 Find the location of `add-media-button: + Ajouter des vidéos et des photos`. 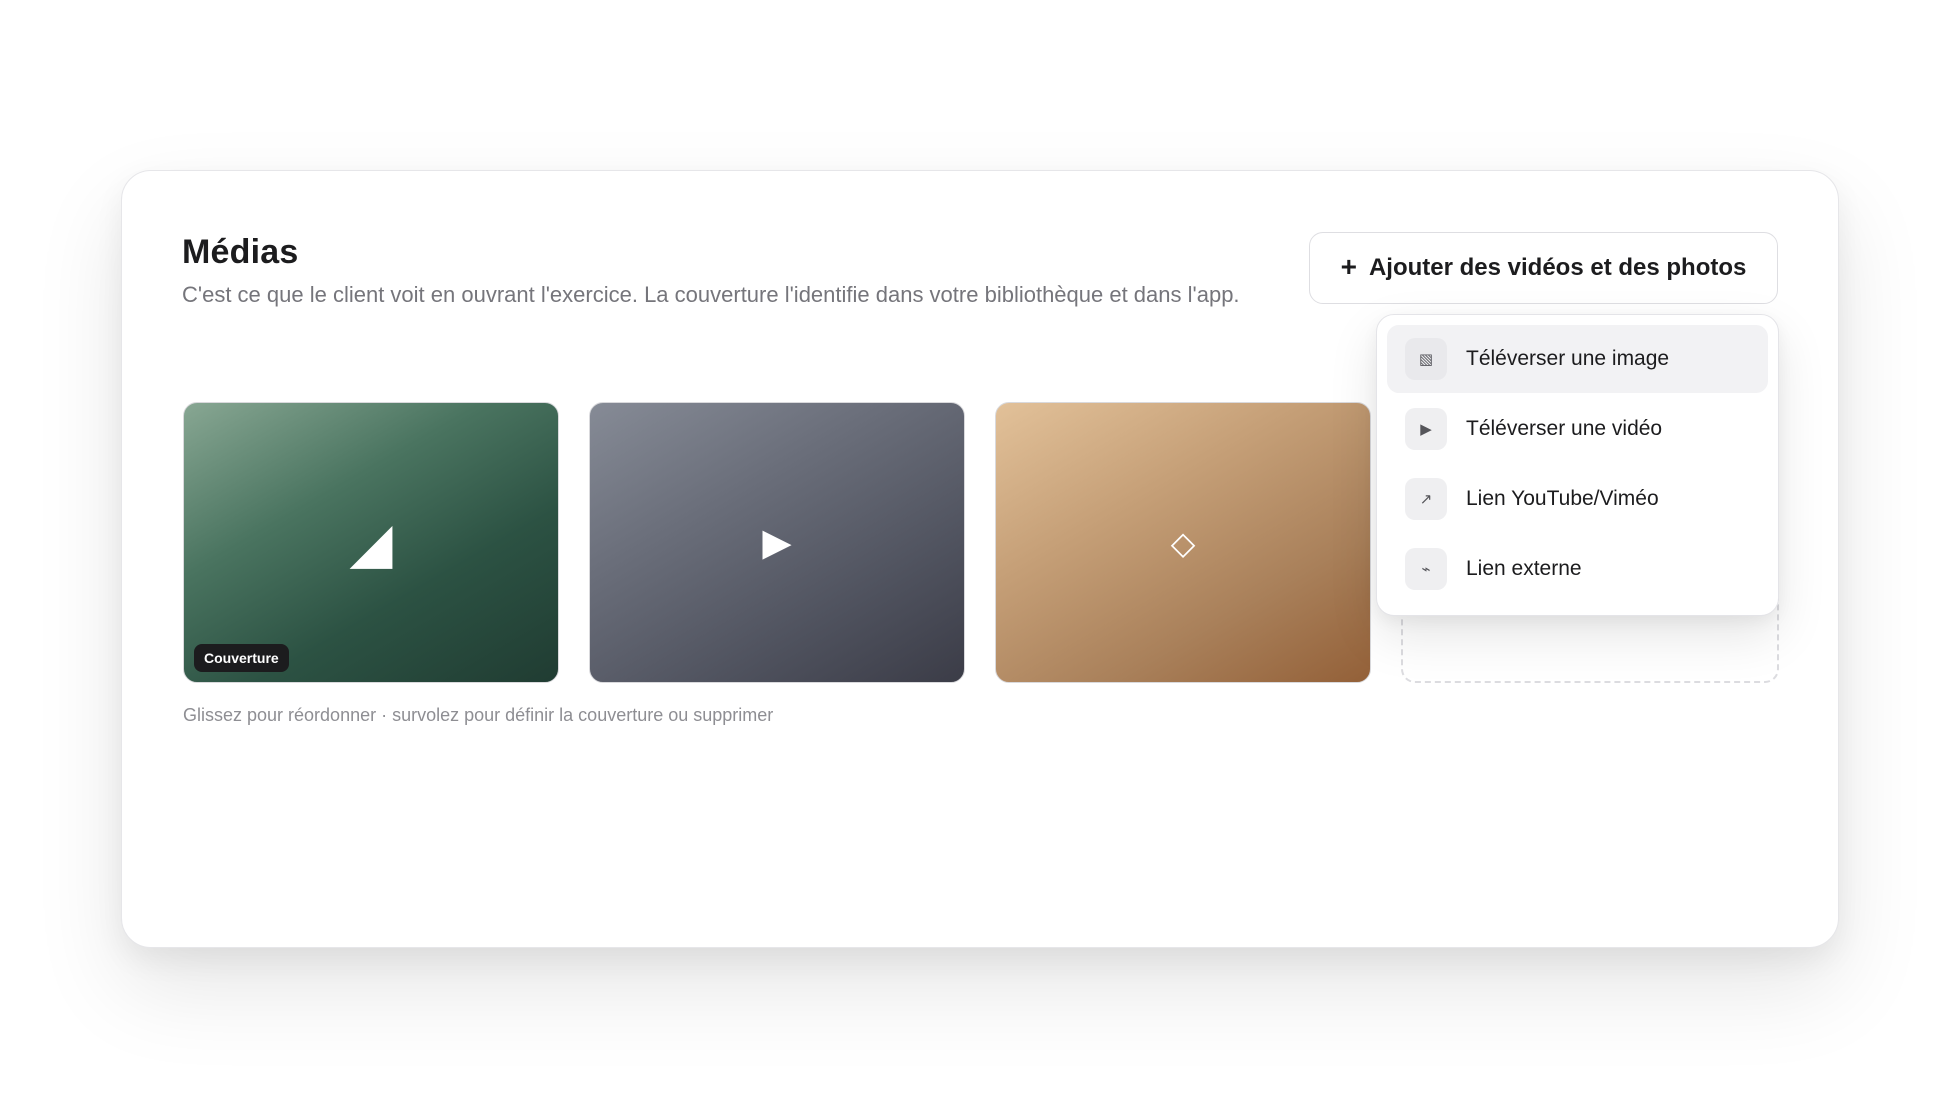

add-media-button: + Ajouter des vidéos et des photos is located at coordinates (1543, 268).